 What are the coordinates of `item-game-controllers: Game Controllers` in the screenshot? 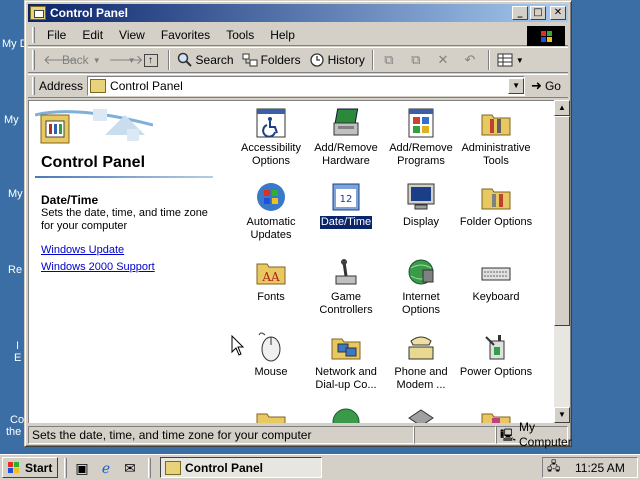 It's located at (346, 286).